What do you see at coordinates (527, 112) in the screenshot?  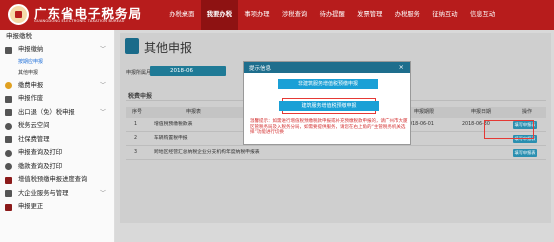 I see `col-header-action: 操作` at bounding box center [527, 112].